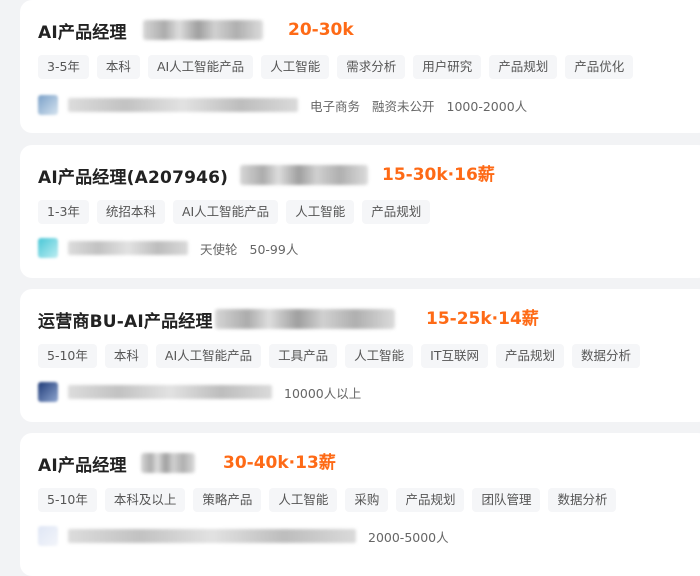 This screenshot has width=700, height=576. I want to click on tag: 用户研究, so click(447, 67).